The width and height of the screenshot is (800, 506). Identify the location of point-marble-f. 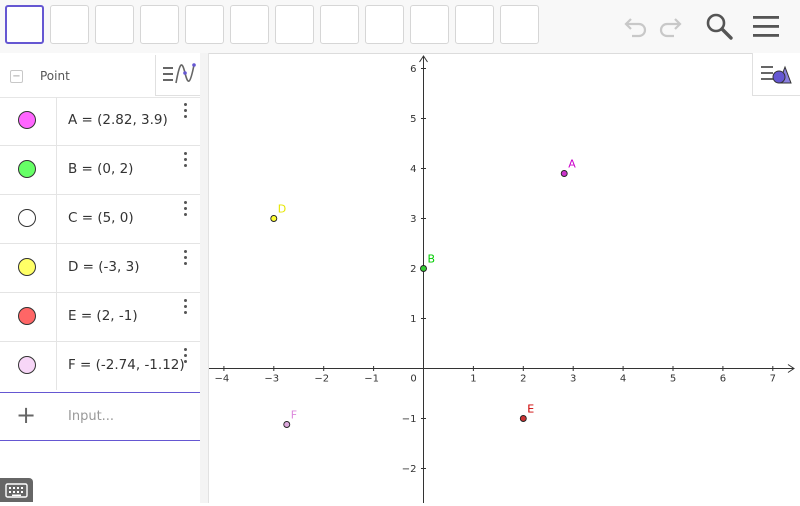
(27, 365).